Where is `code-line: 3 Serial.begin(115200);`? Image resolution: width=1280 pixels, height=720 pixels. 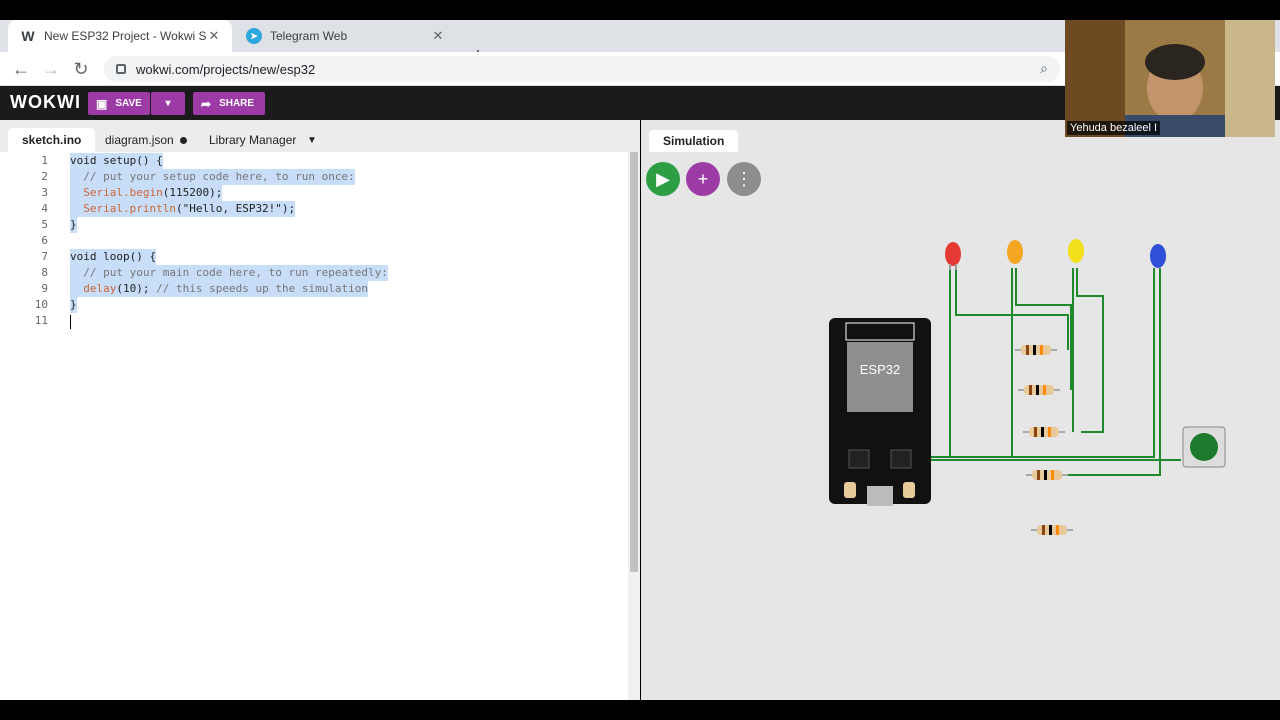
code-line: 3 Serial.begin(115200); is located at coordinates (314, 193).